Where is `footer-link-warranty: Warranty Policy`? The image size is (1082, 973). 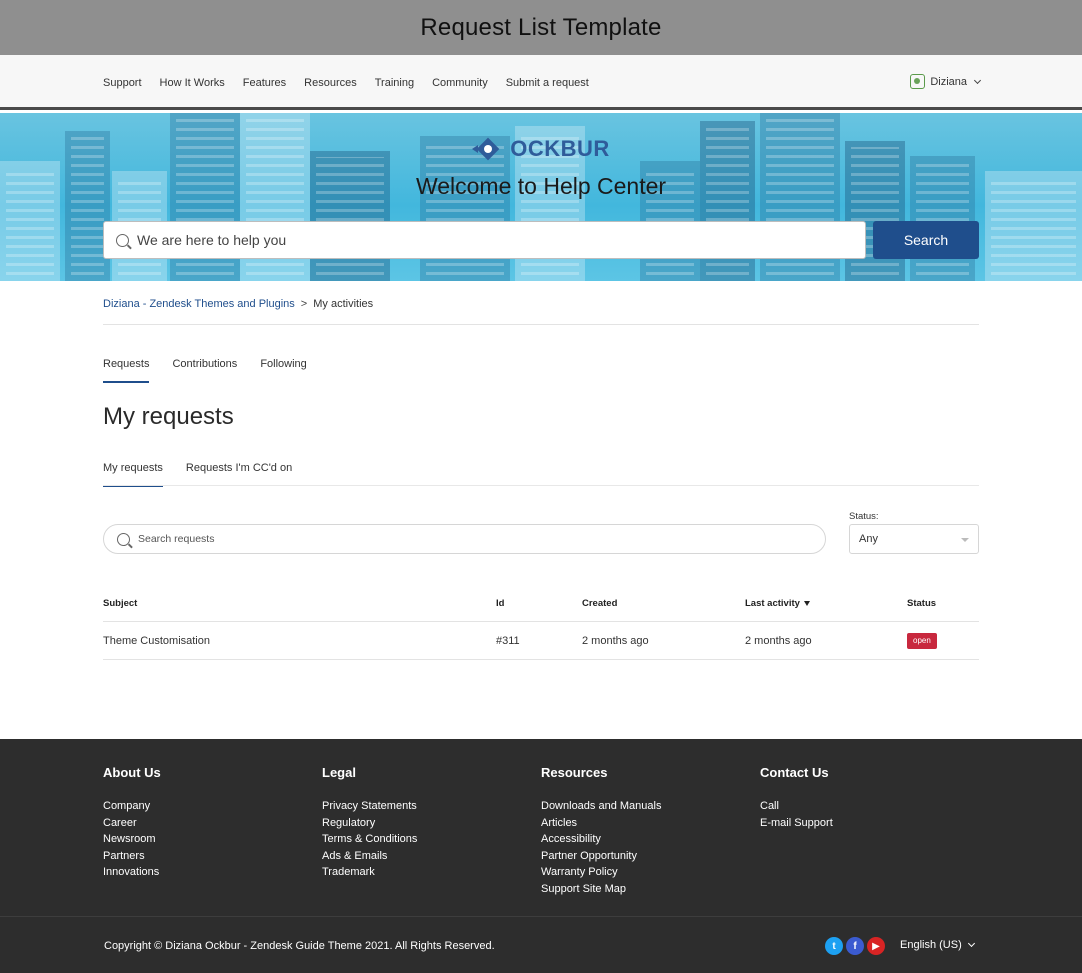
footer-link-warranty: Warranty Policy is located at coordinates (601, 872).